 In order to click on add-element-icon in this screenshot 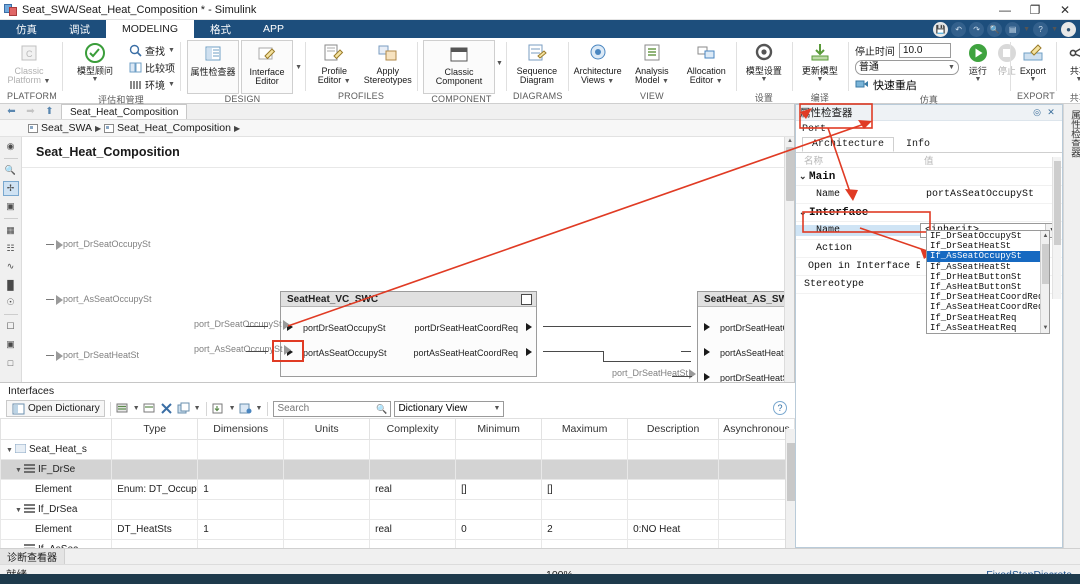, I will do `click(150, 409)`.